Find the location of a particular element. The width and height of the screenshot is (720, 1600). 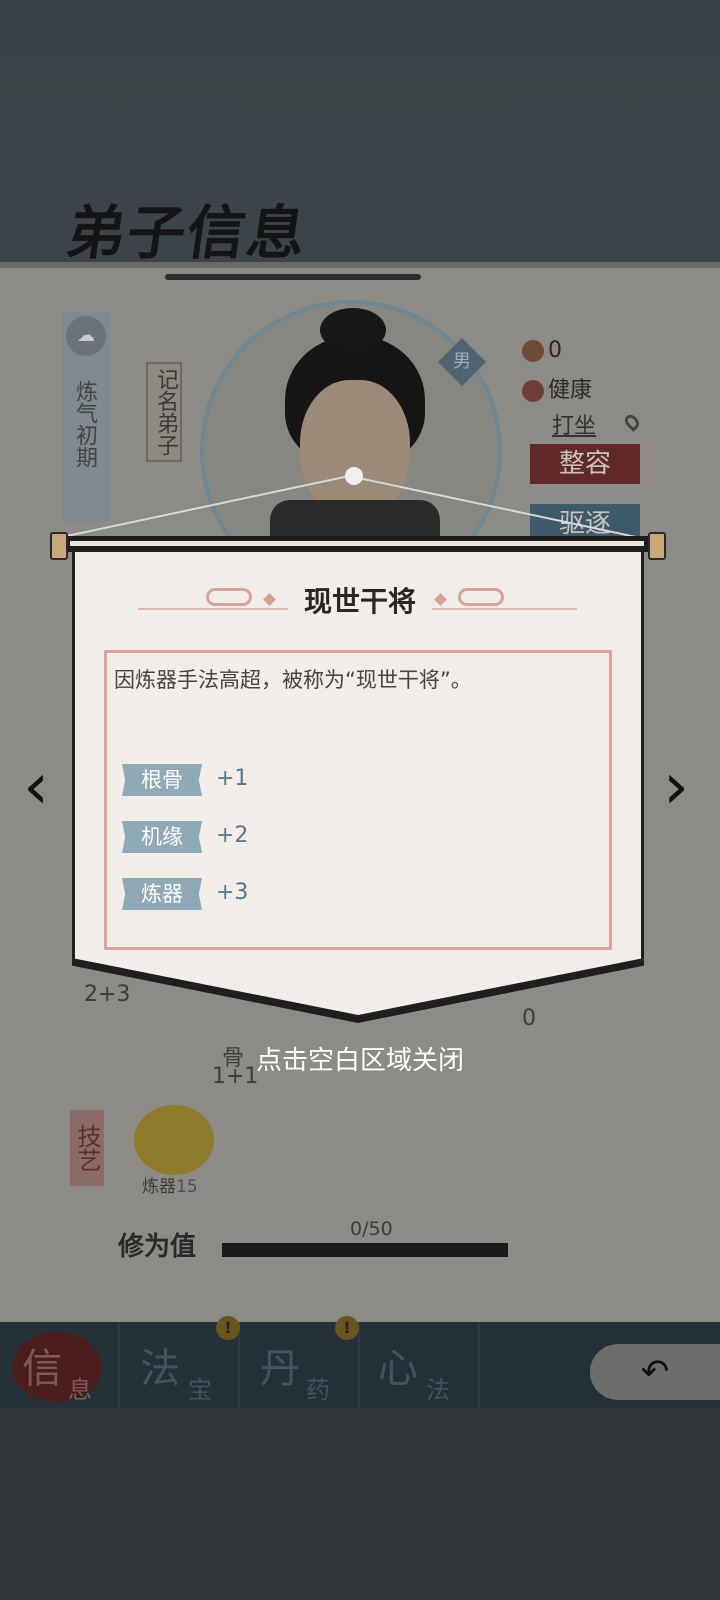

skills-section-label: 技艺 is located at coordinates (87, 1148).